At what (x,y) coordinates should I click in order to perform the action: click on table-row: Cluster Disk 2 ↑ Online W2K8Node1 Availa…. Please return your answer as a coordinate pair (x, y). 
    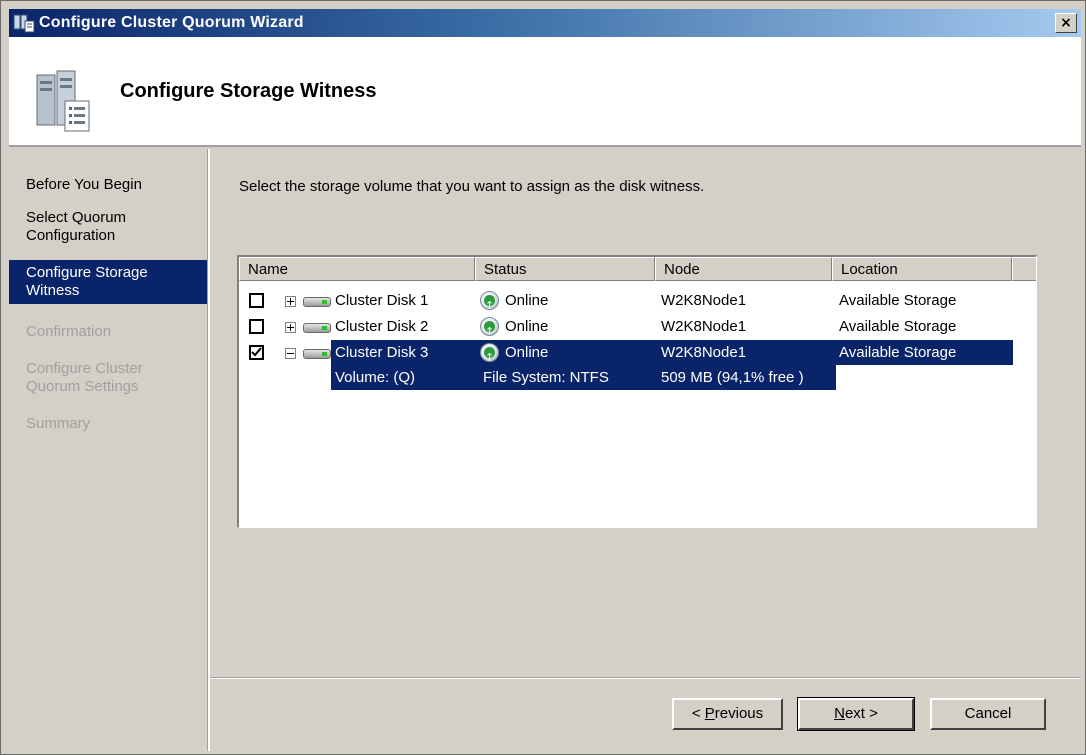
    Looking at the image, I should click on (637, 326).